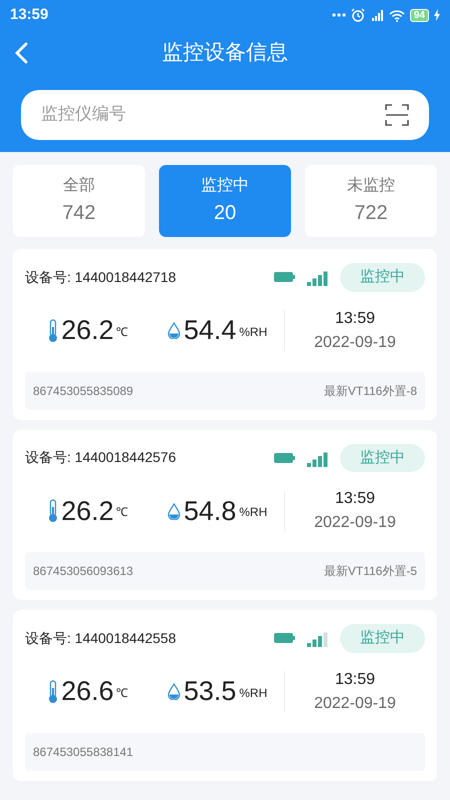  What do you see at coordinates (339, 15) in the screenshot?
I see `more-icon` at bounding box center [339, 15].